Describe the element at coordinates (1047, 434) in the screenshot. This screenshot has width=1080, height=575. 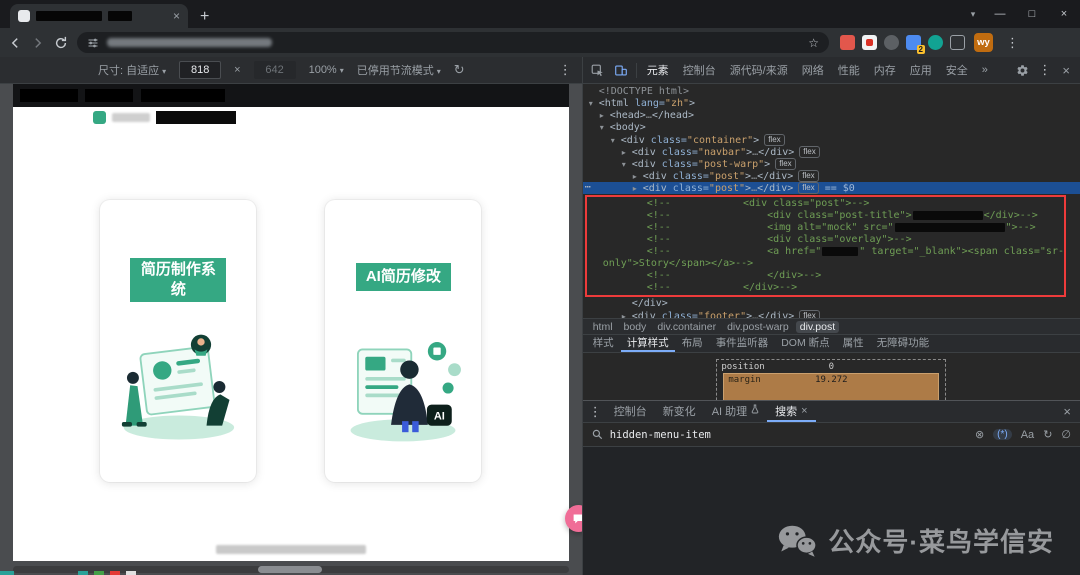
I see `refresh-icon: ↻` at that location.